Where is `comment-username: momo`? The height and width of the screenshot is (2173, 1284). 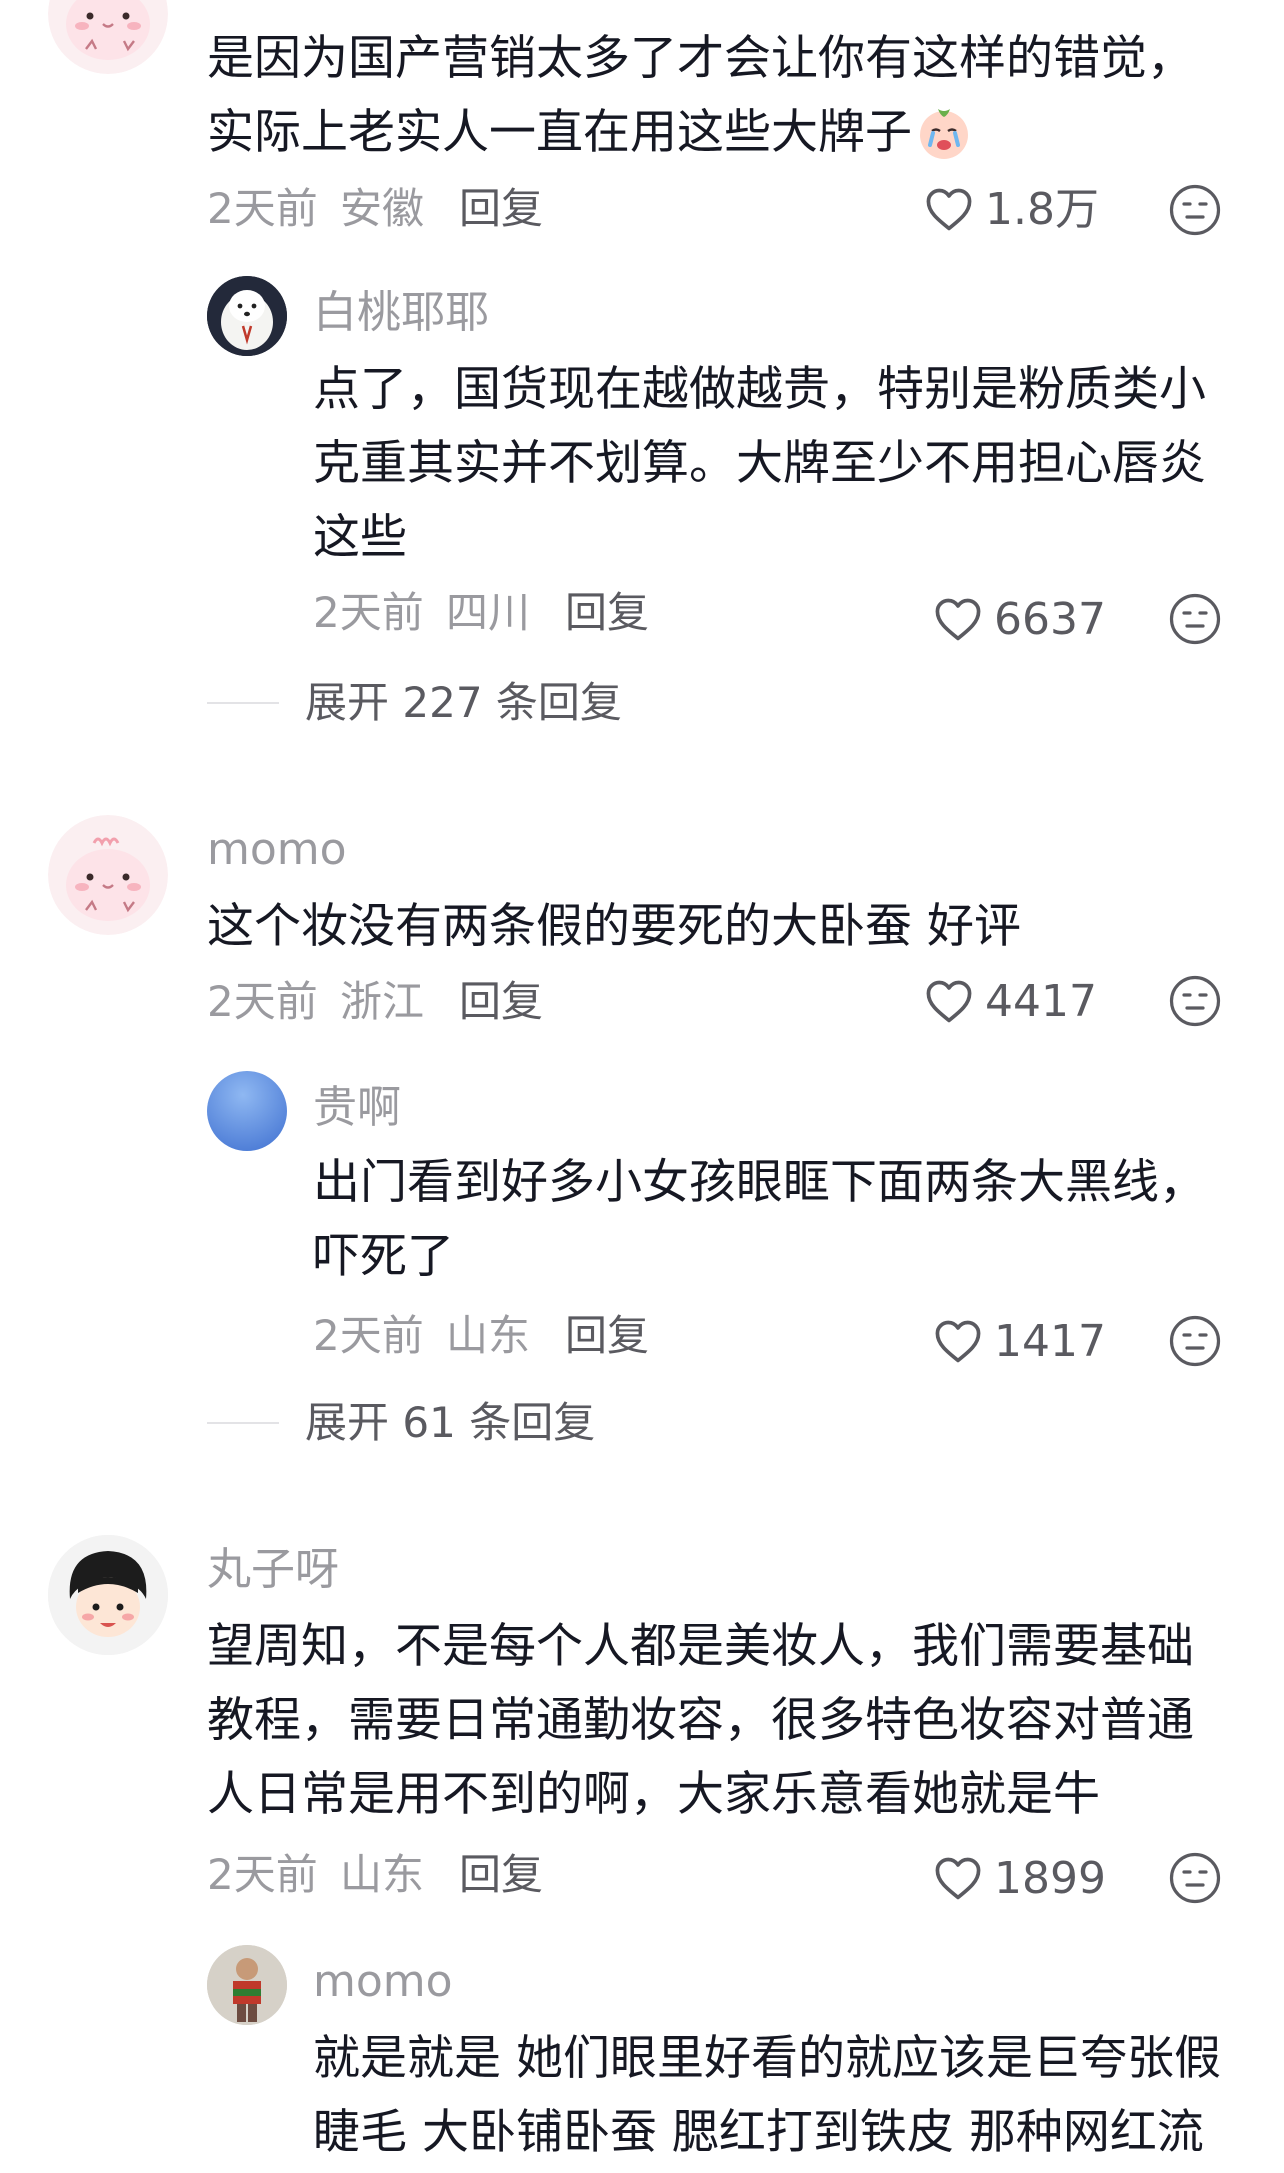 comment-username: momo is located at coordinates (277, 850).